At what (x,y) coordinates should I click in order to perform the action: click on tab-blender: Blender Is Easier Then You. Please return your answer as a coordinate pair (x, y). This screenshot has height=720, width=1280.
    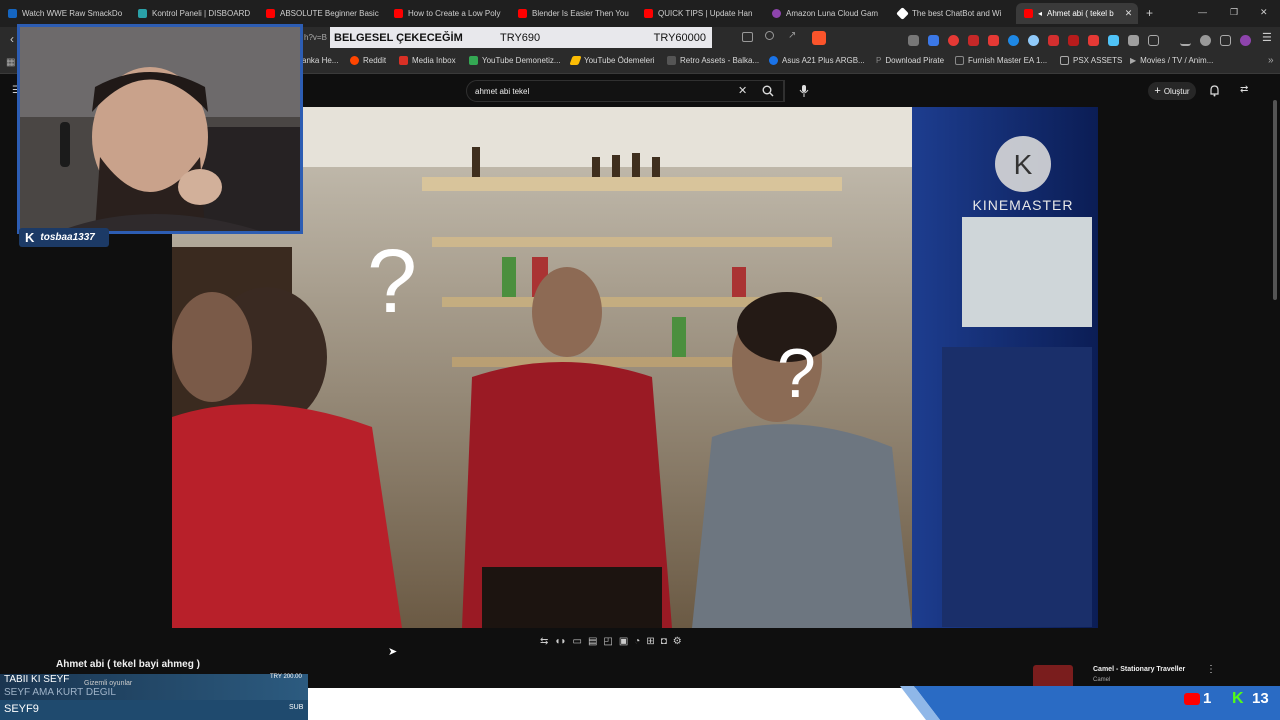
    Looking at the image, I should click on (573, 13).